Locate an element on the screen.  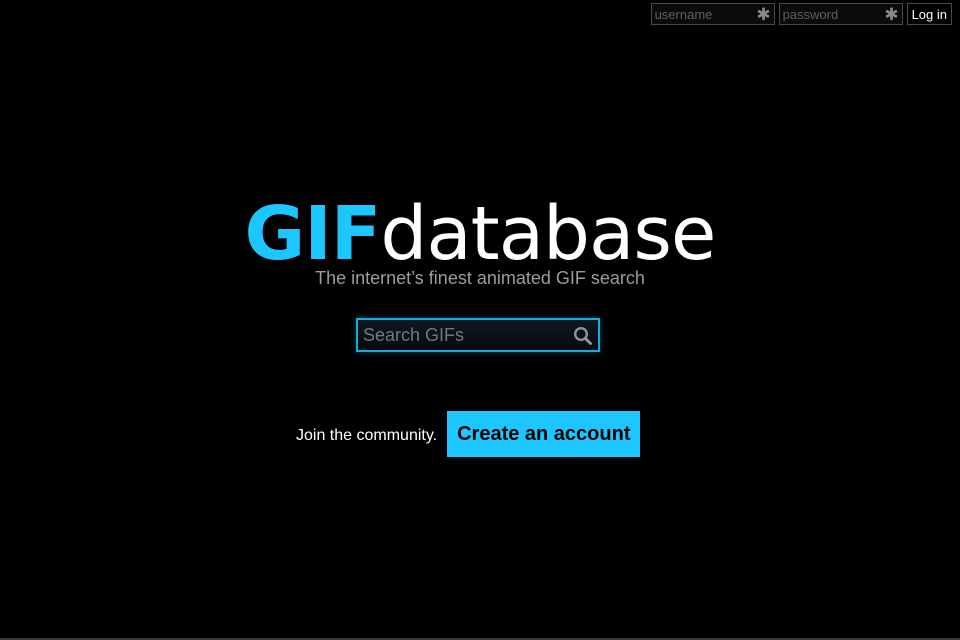
username-field-wrapper: ✱ is located at coordinates (712, 14).